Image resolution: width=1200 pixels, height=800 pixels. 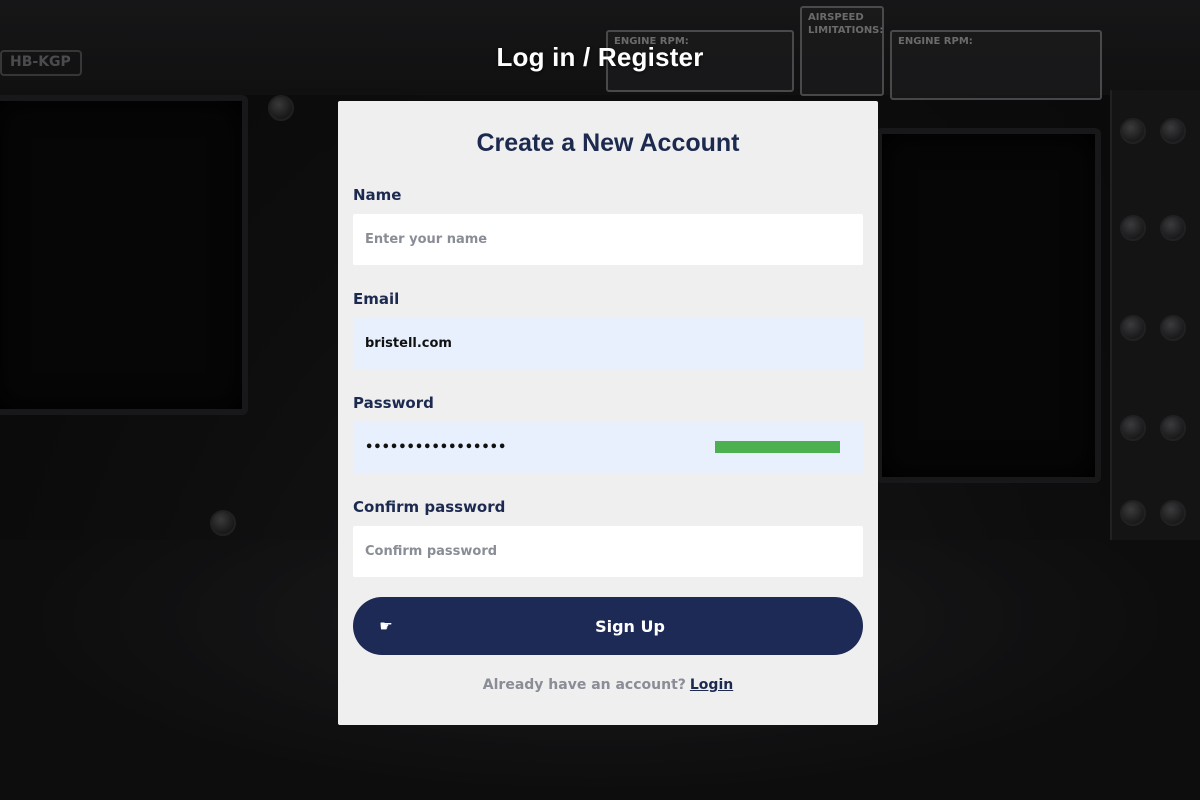 What do you see at coordinates (777, 447) in the screenshot?
I see `password-strength-bar` at bounding box center [777, 447].